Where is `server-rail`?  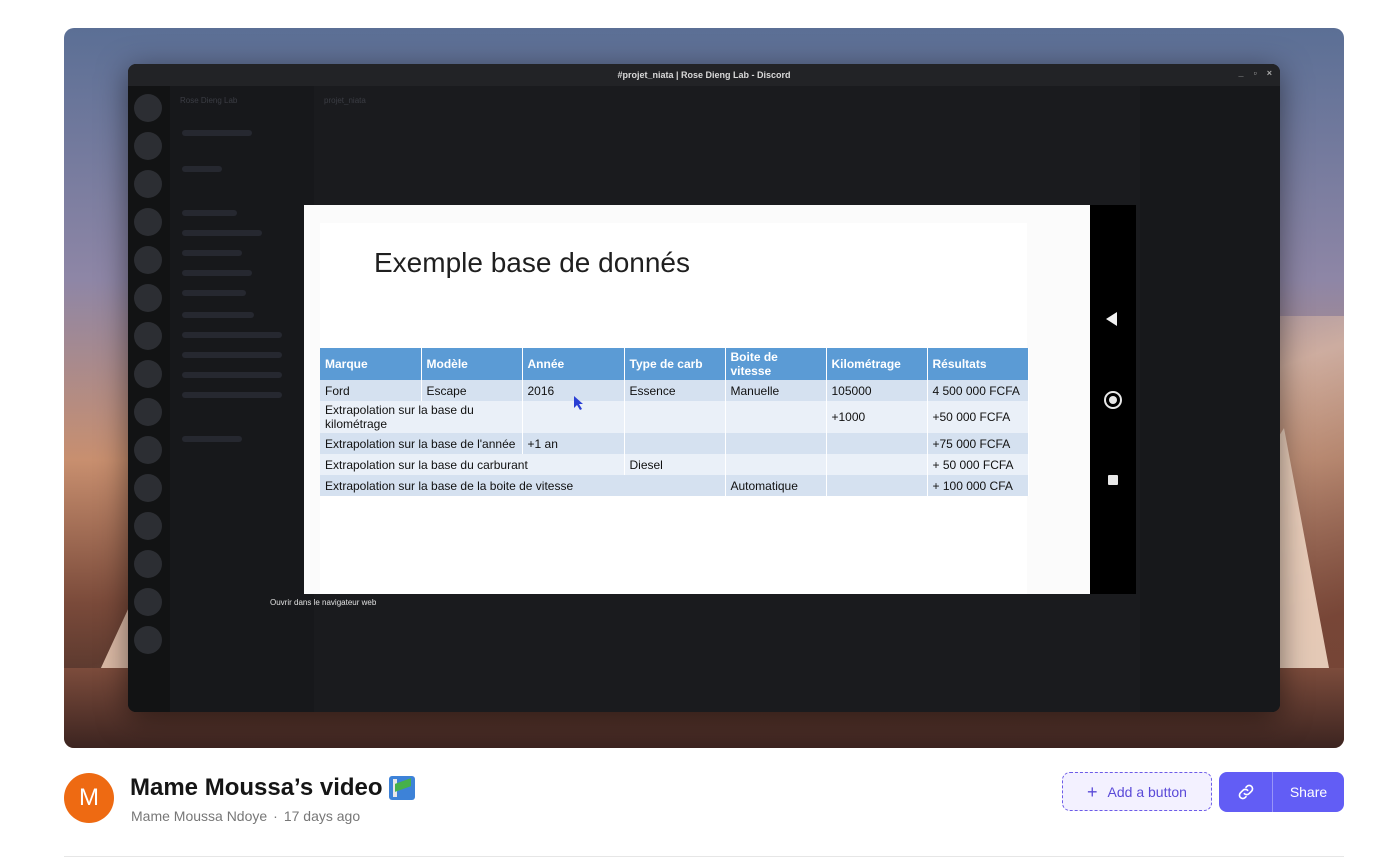
server-rail is located at coordinates (149, 399).